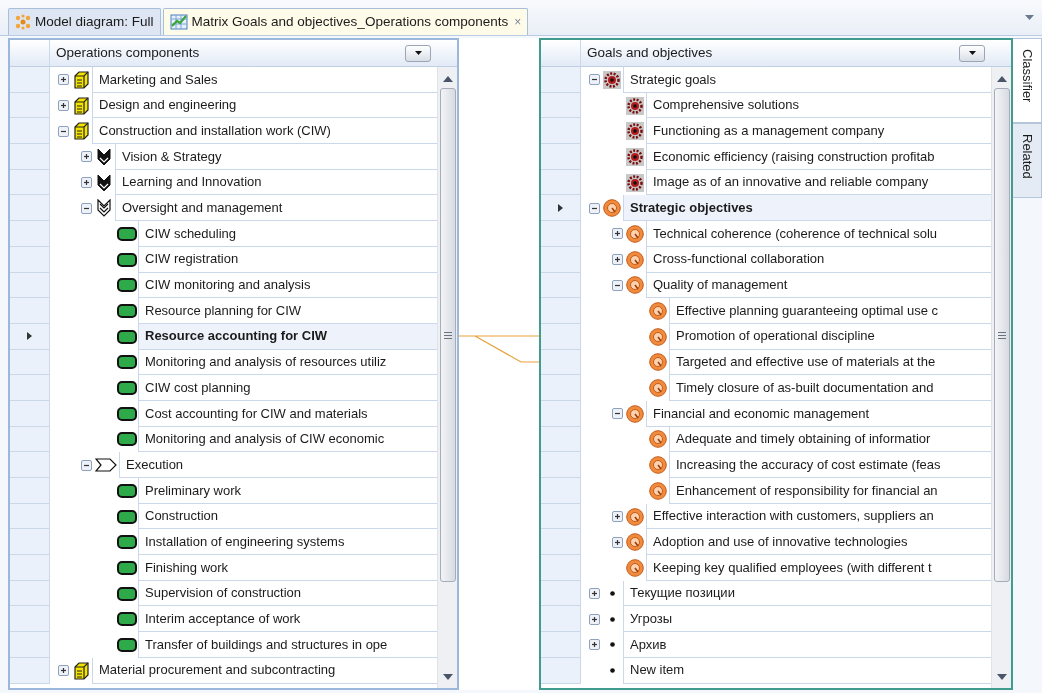 Image resolution: width=1042 pixels, height=693 pixels. Describe the element at coordinates (818, 413) in the screenshot. I see `tree-item: Financial and economic management` at that location.